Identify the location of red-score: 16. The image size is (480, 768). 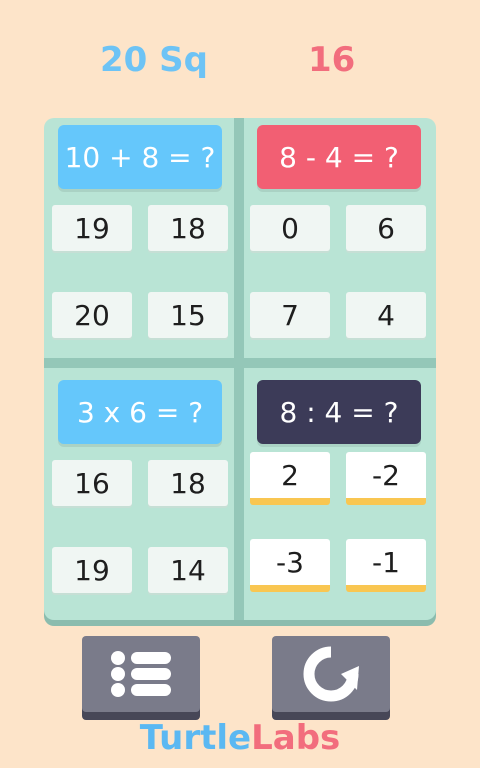
(332, 60).